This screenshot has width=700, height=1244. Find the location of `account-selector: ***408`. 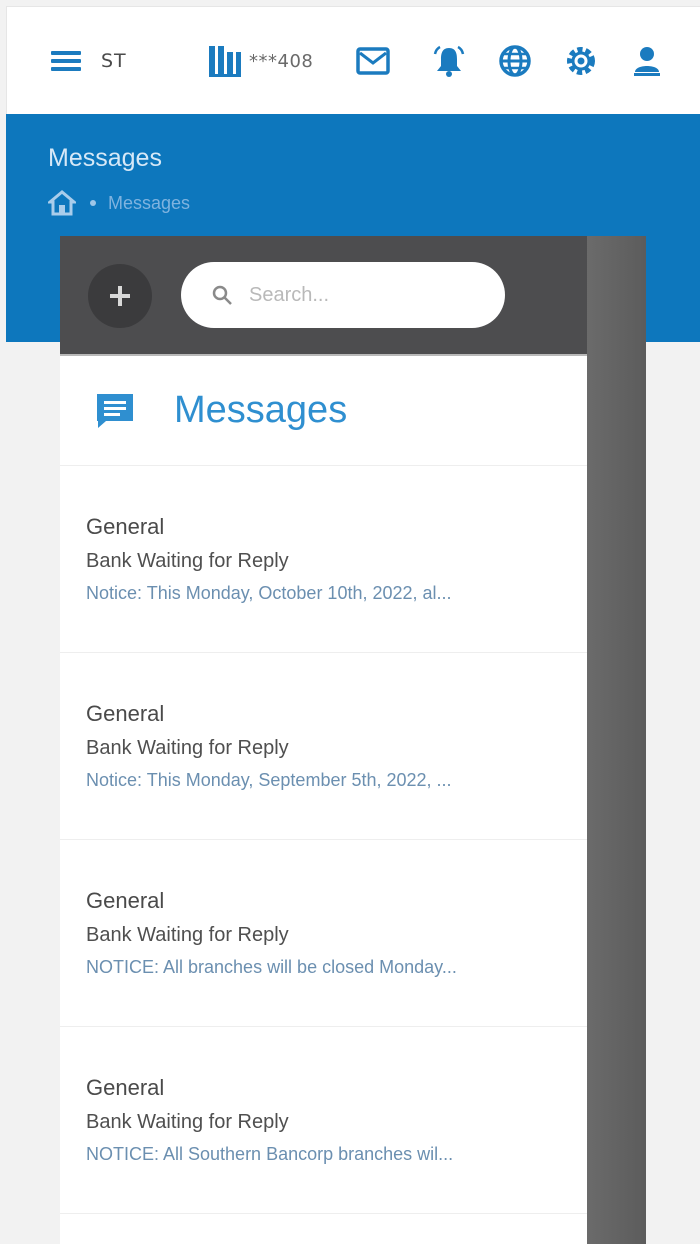

account-selector: ***408 is located at coordinates (260, 61).